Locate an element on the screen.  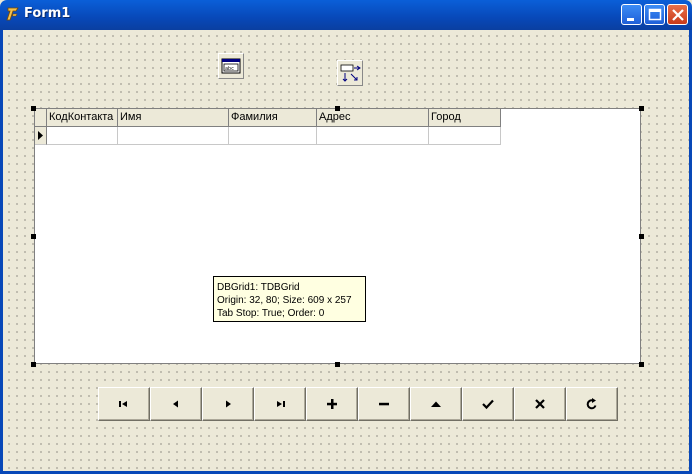
column-header-familiya: Фамилия is located at coordinates (273, 118).